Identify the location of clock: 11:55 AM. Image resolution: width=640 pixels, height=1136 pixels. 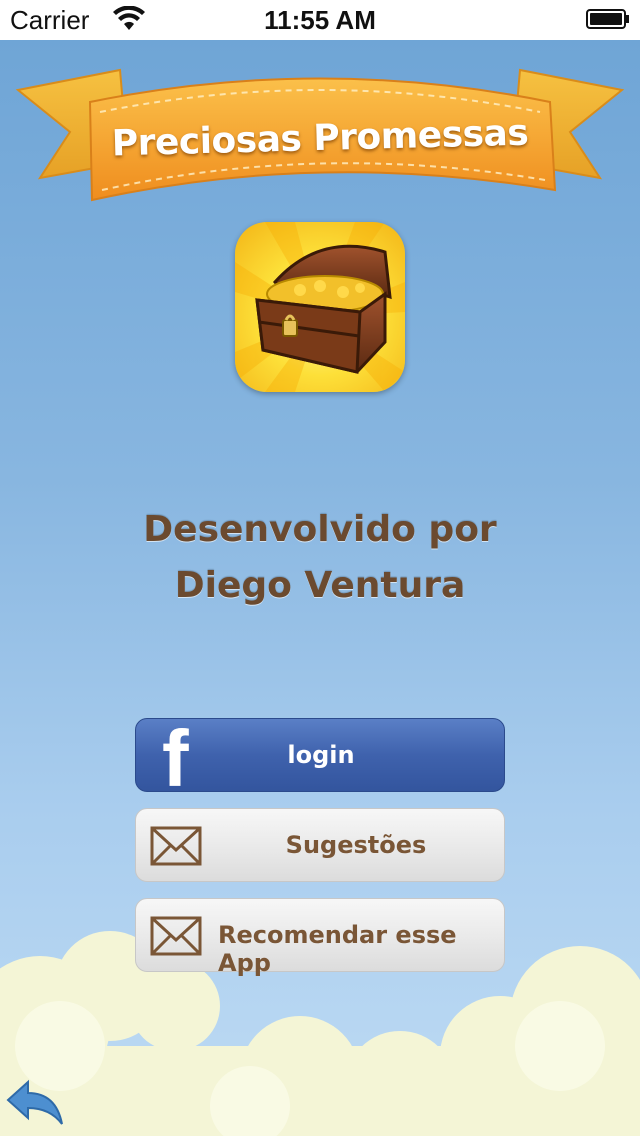
(320, 20).